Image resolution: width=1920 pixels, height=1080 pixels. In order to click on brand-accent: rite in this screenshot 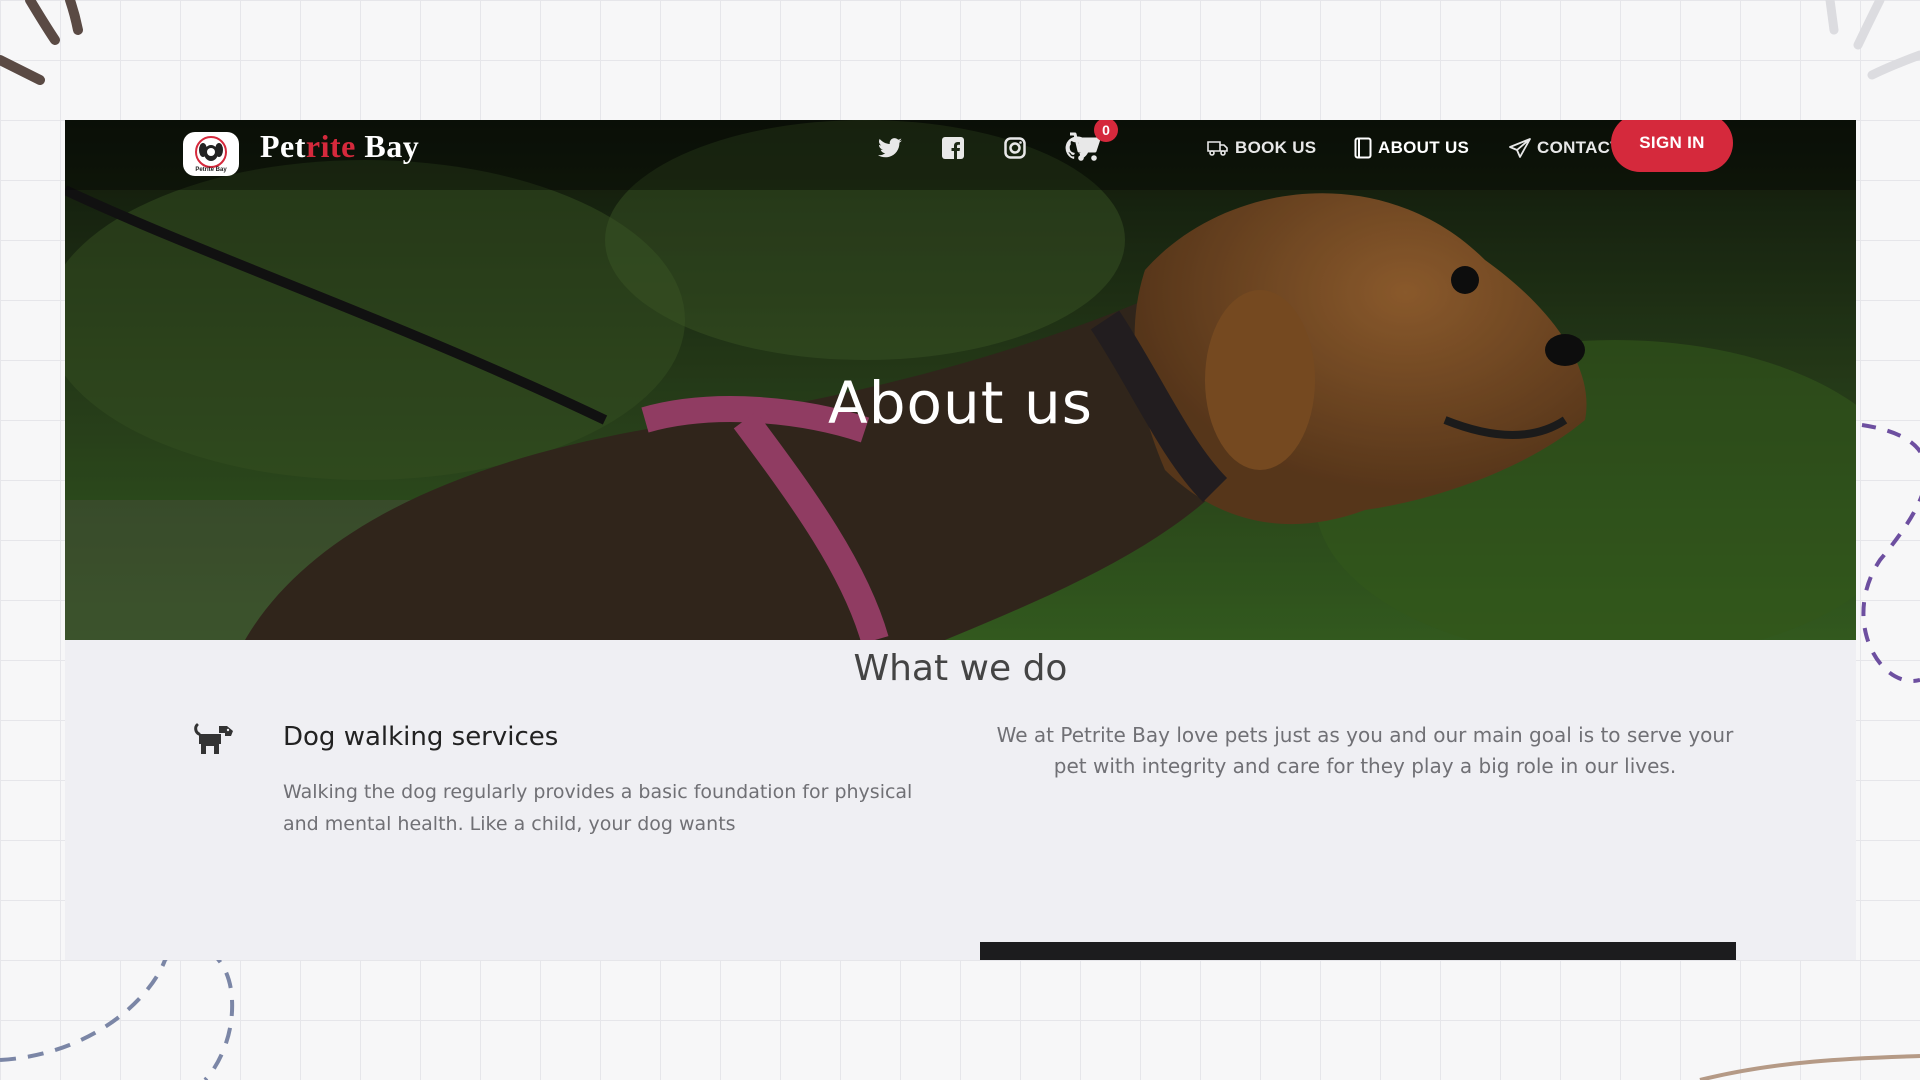, I will do `click(330, 146)`.